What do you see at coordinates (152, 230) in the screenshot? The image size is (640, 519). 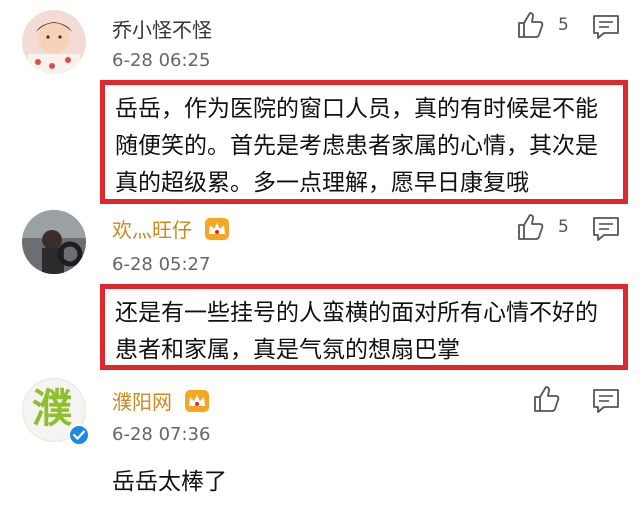 I see `username-text: 欢灬旺仔` at bounding box center [152, 230].